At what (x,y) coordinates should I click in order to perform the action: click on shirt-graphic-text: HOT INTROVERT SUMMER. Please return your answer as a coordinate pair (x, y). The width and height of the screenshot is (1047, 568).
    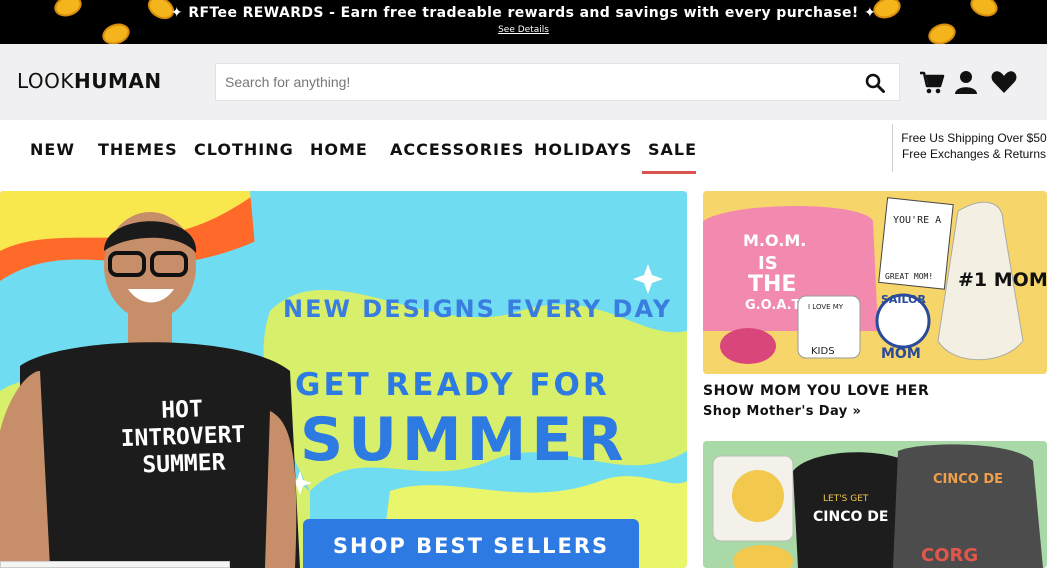
    Looking at the image, I should click on (183, 437).